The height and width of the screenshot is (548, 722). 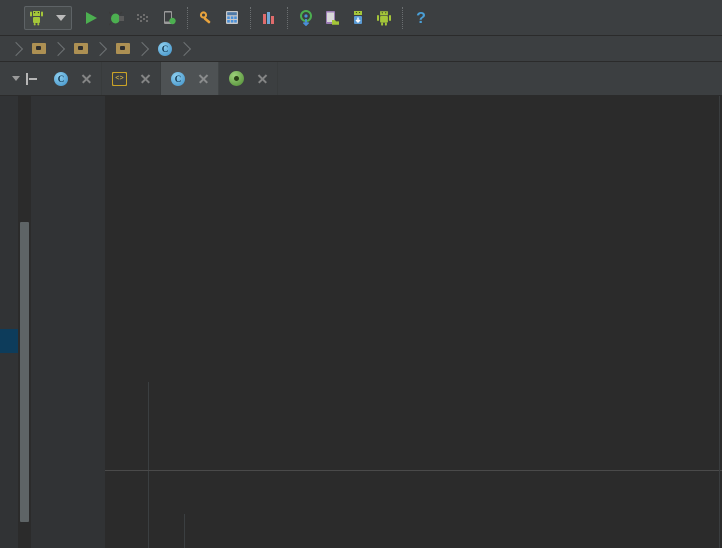 I want to click on device-attach-icon, so click(x=169, y=17).